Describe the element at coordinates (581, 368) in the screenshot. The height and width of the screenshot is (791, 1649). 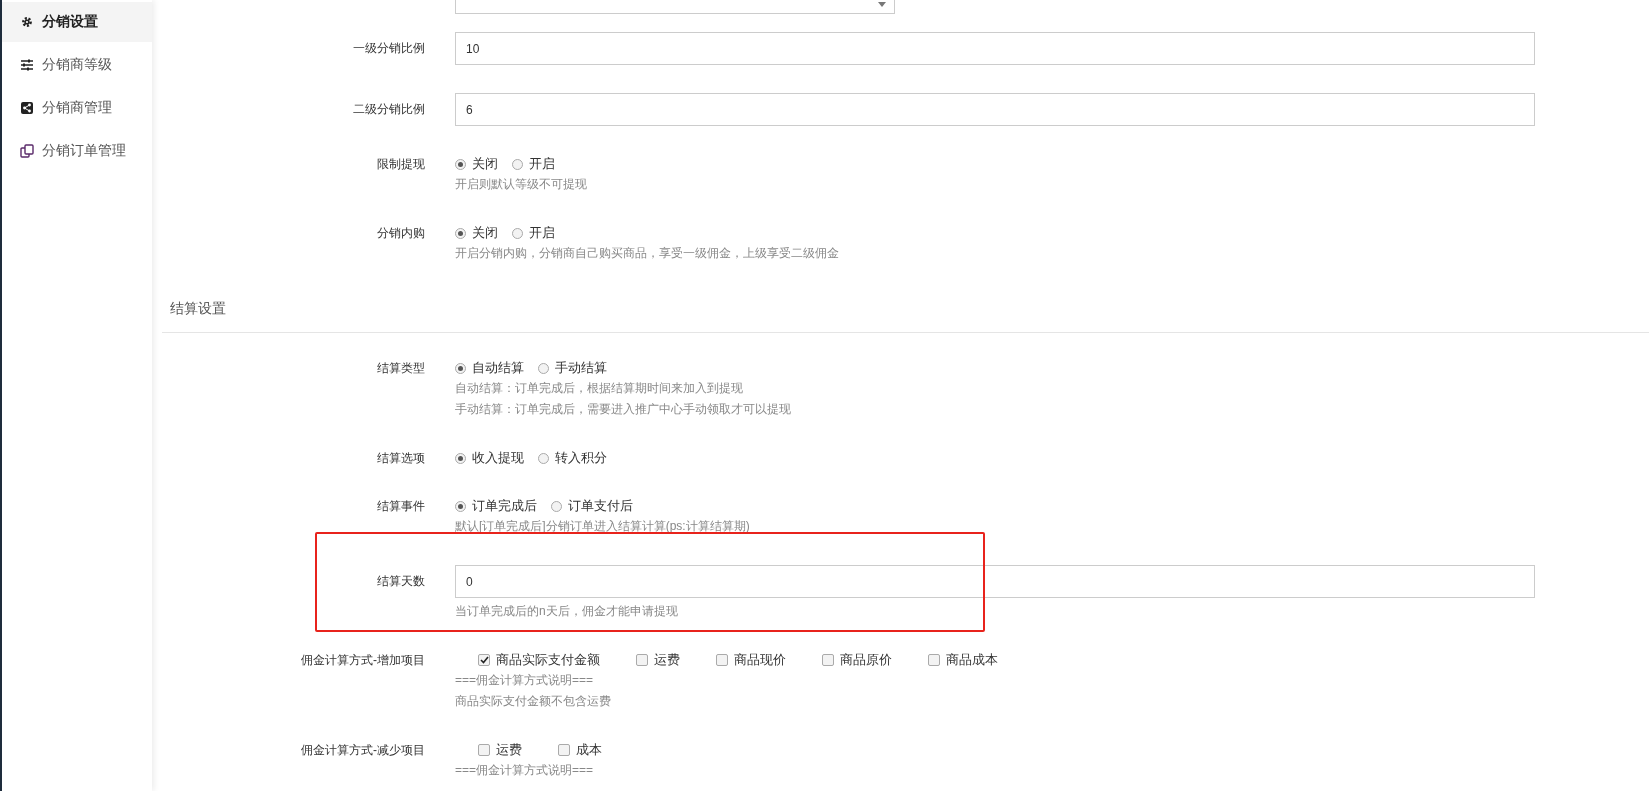
I see `option-label: 手动结算` at that location.